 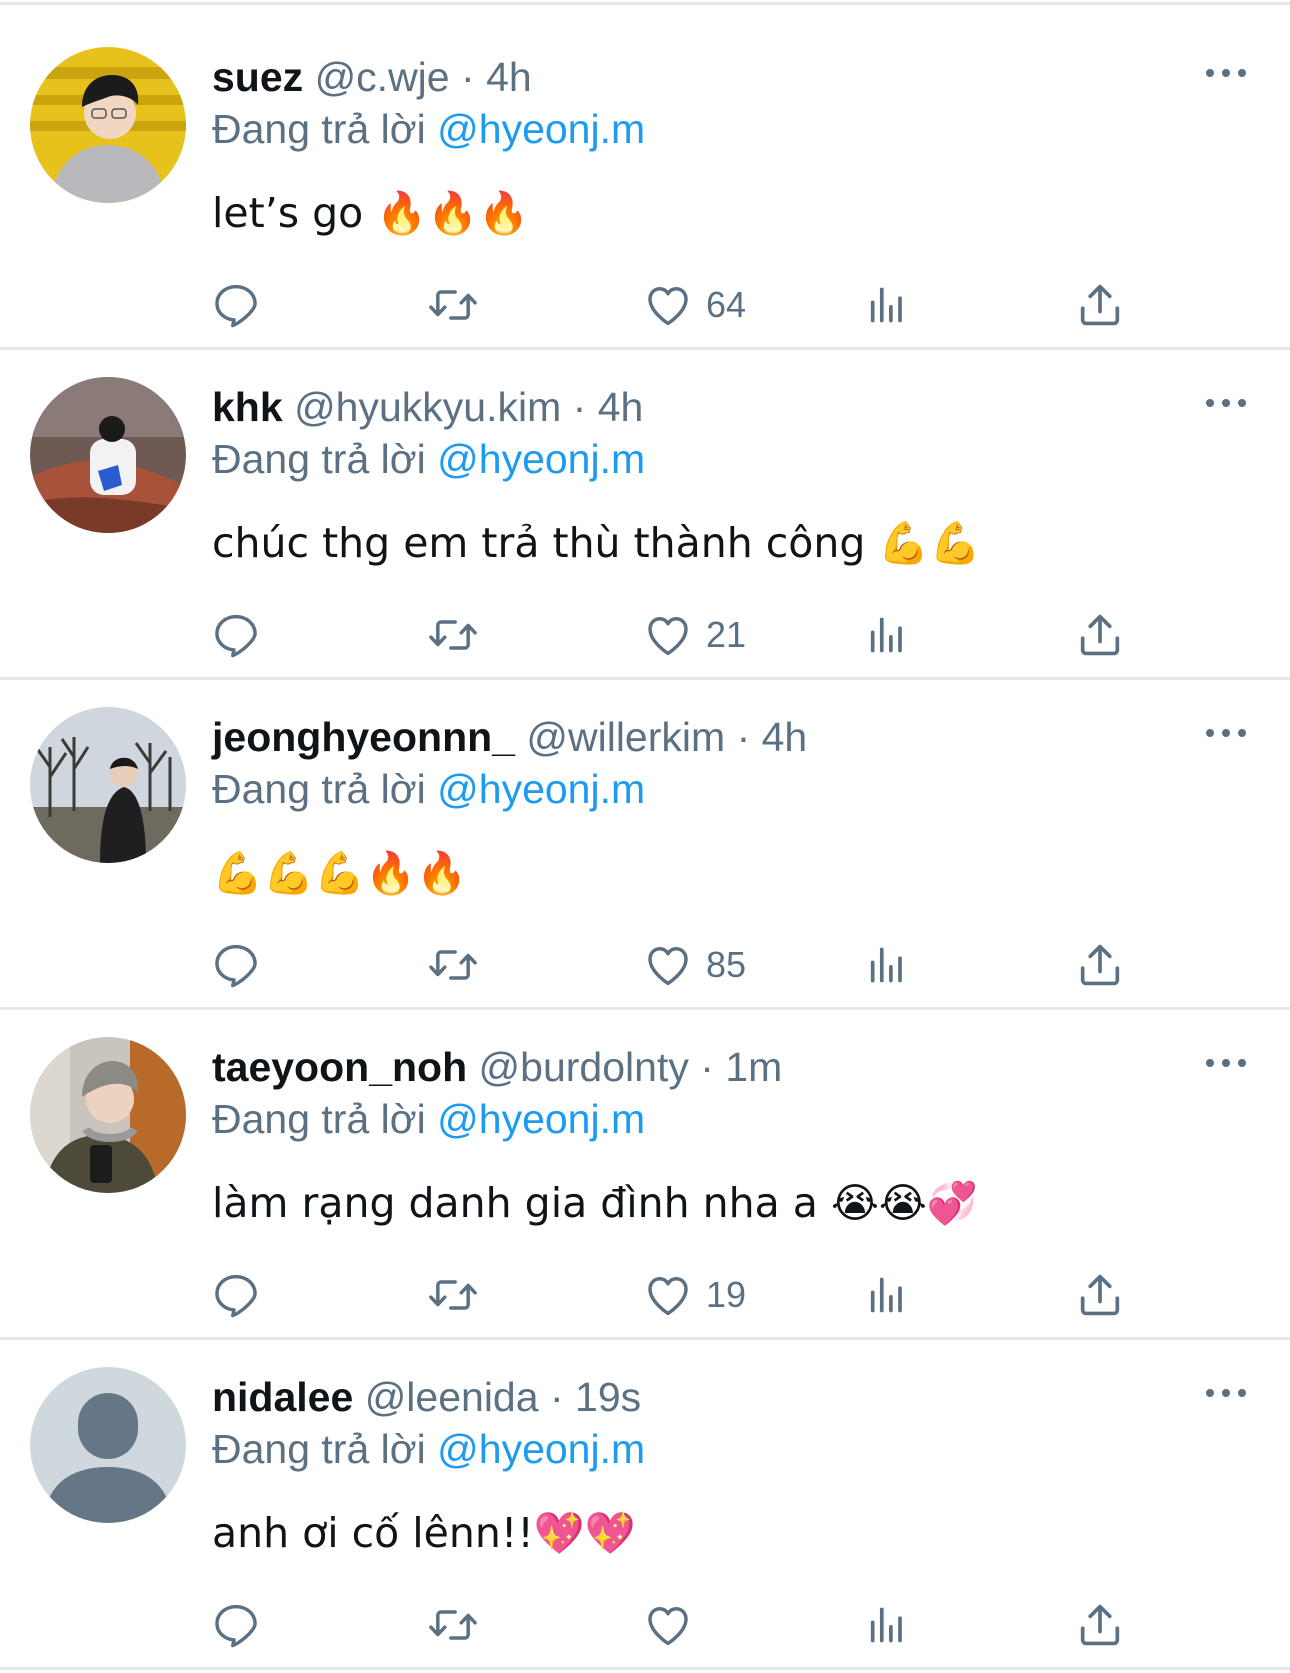 I want to click on tweet-text: 💪💪💪🔥🔥, so click(x=340, y=873).